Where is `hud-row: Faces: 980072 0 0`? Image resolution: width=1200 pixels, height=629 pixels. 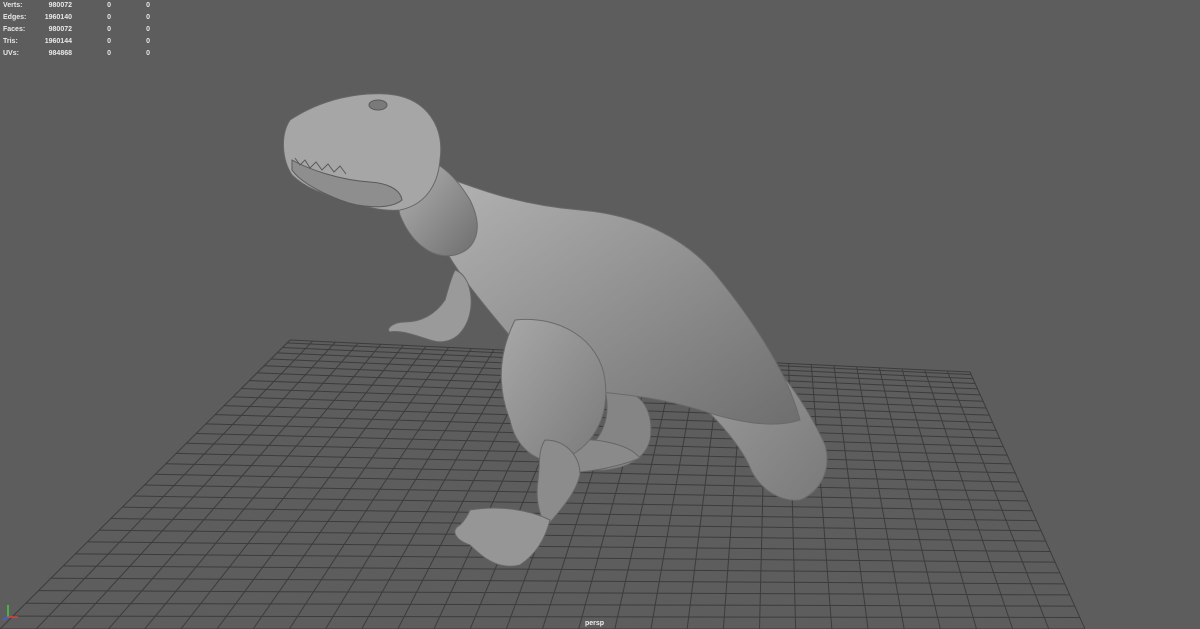
hud-row: Faces: 980072 0 0 is located at coordinates (76, 30).